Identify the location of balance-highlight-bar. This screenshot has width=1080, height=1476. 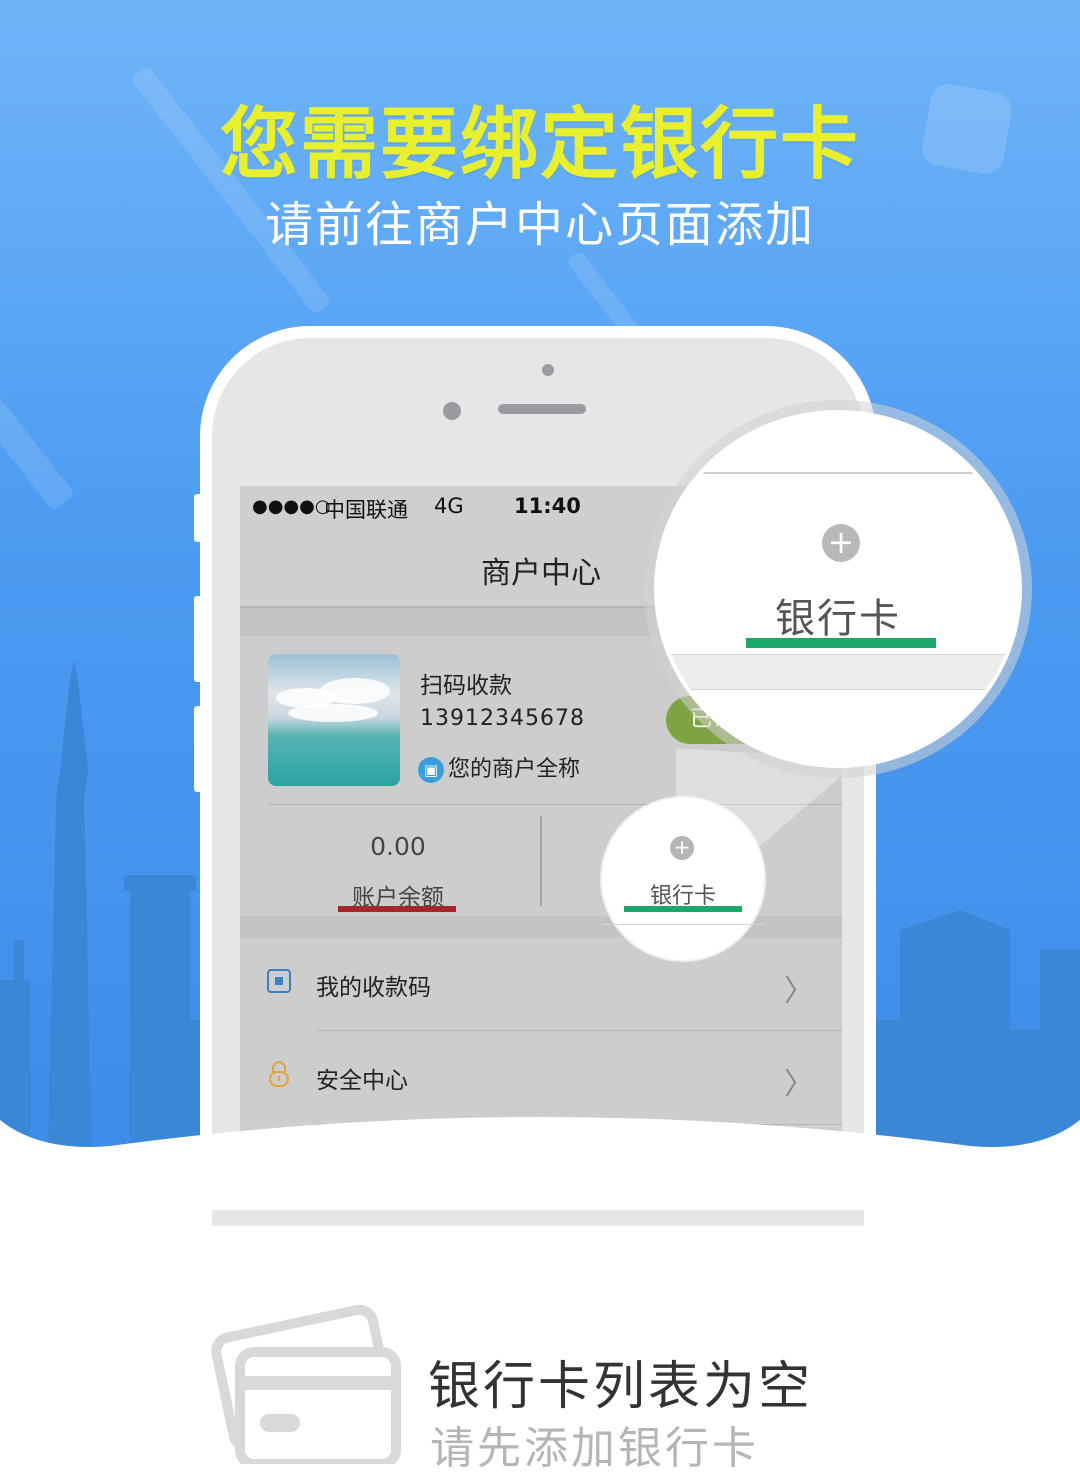
(397, 909).